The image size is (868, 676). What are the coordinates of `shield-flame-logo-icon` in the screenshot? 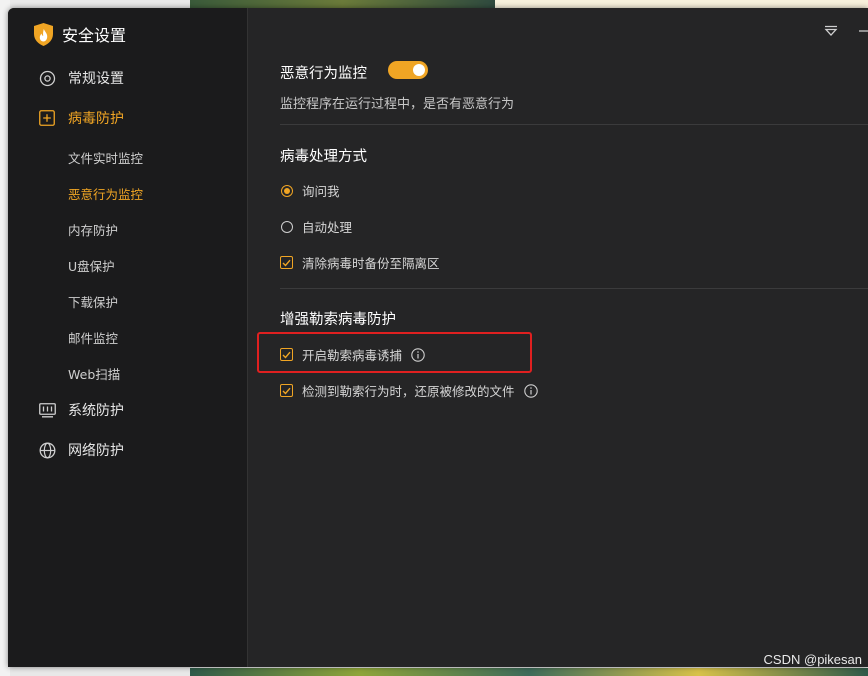 It's located at (43, 34).